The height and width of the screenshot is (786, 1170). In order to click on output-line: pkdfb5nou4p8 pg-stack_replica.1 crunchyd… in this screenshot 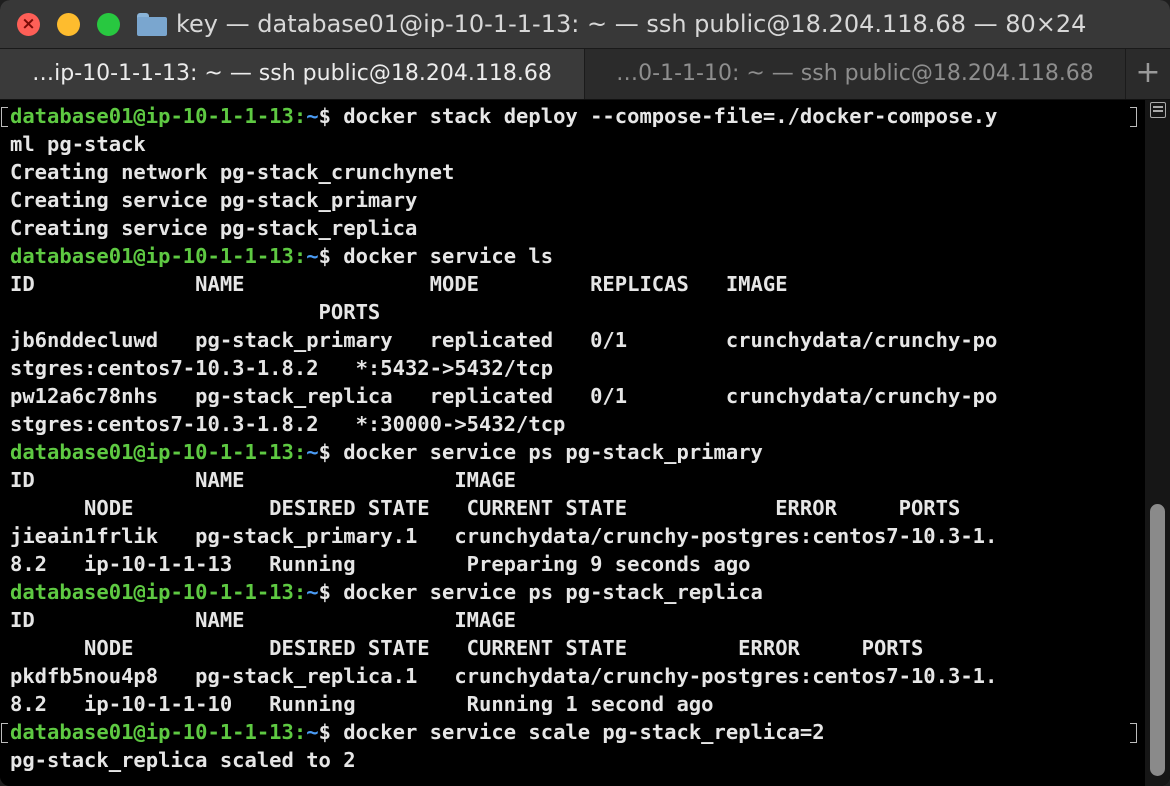, I will do `click(504, 676)`.